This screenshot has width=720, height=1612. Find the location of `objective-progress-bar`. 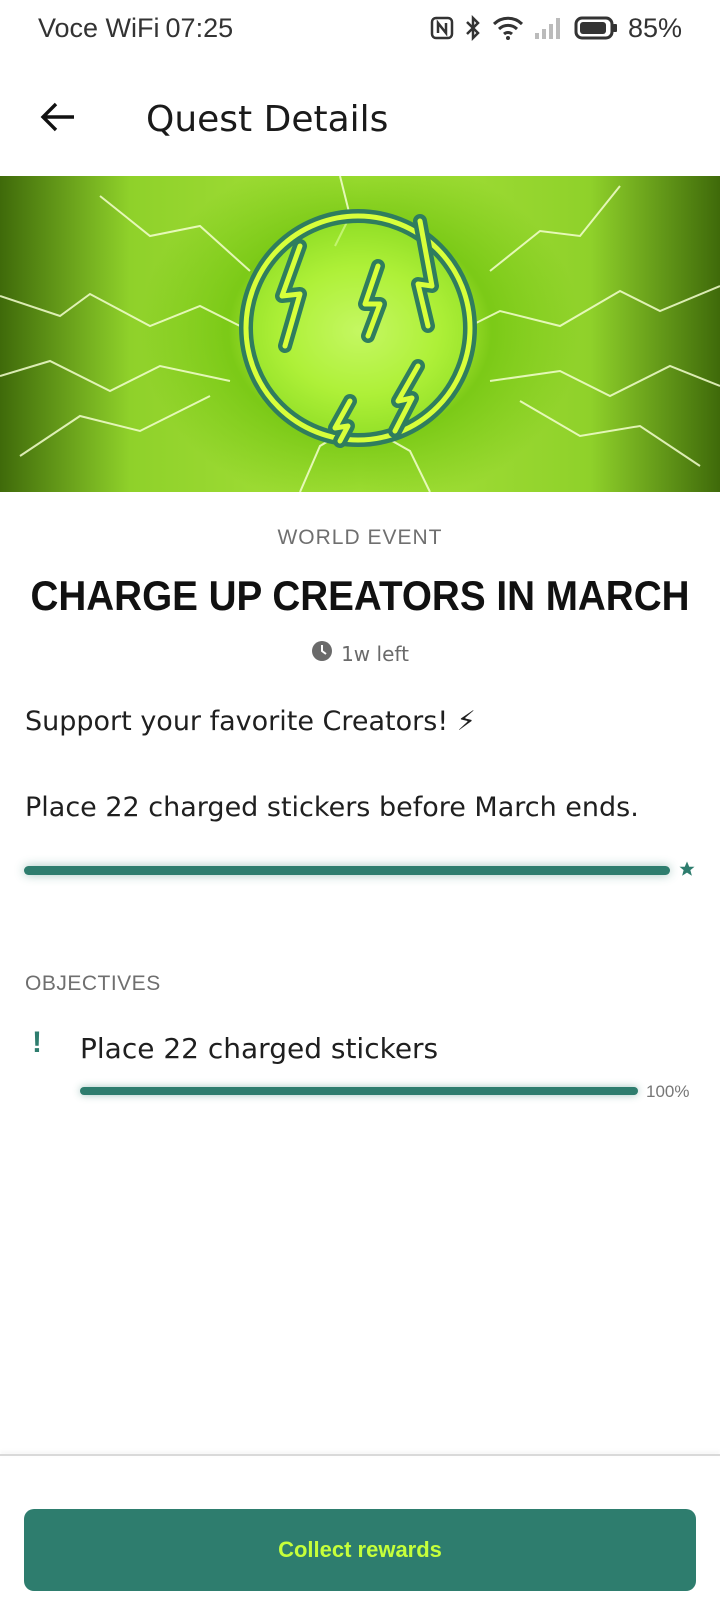

objective-progress-bar is located at coordinates (359, 1091).